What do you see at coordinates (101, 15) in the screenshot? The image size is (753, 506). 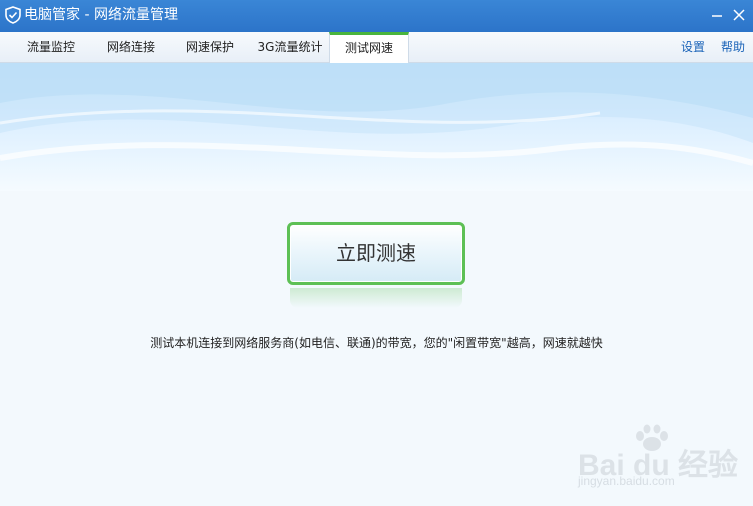 I see `window-title: 电脑管家 - 网络流量管理` at bounding box center [101, 15].